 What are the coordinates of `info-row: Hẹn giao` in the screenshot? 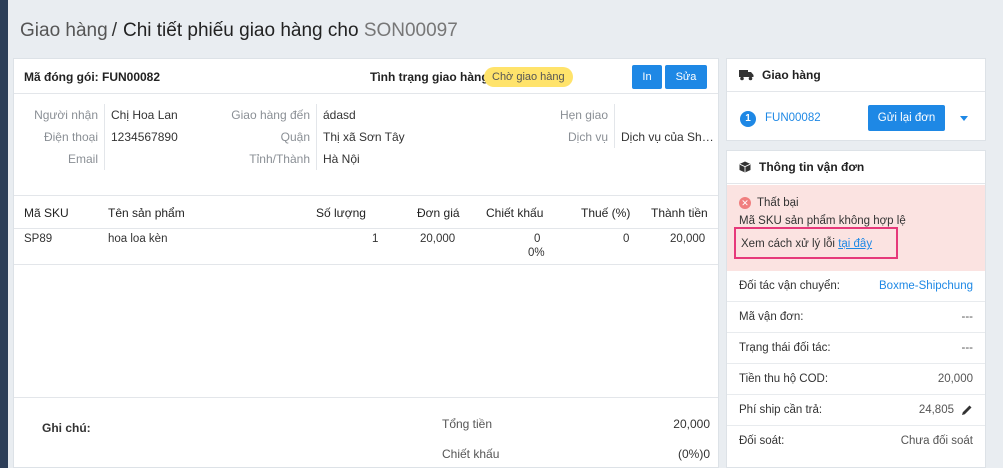 It's located at (624, 115).